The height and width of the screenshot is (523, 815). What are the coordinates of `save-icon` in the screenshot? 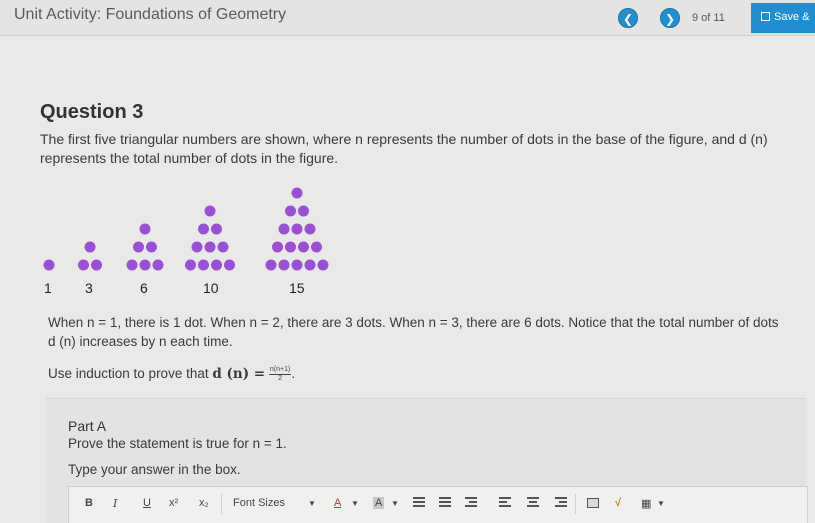 It's located at (765, 16).